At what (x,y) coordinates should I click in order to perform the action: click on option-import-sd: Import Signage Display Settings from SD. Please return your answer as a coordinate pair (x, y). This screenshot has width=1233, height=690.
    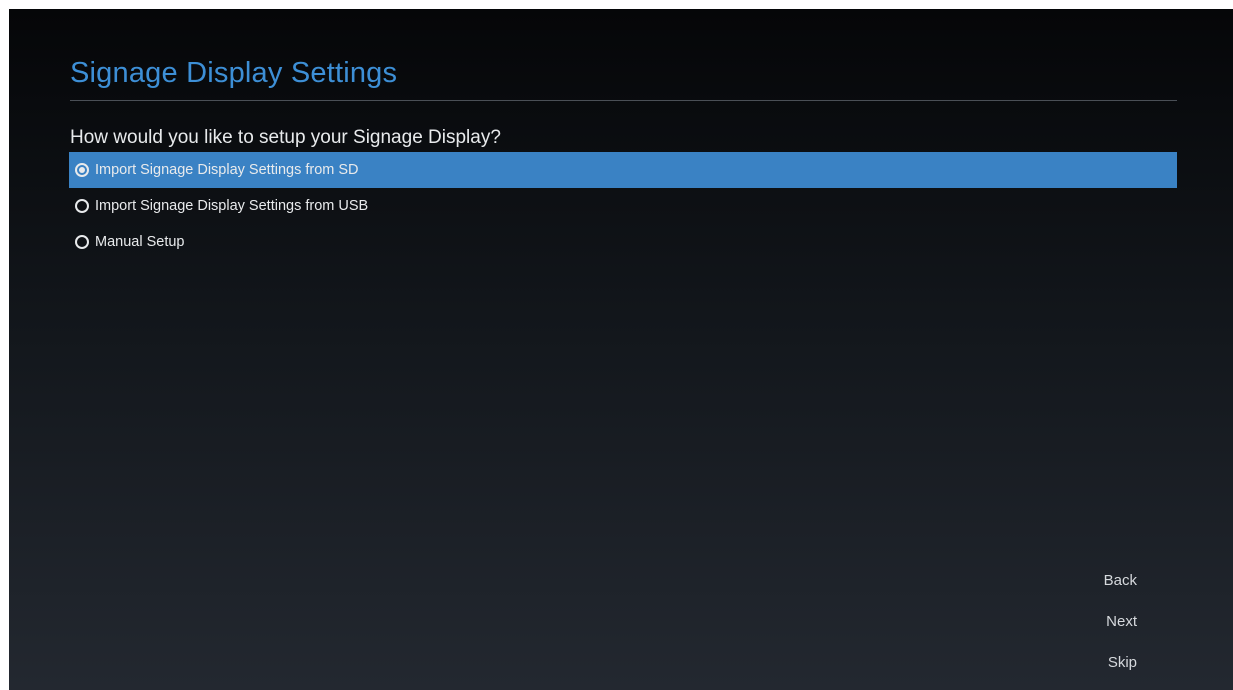
    Looking at the image, I should click on (623, 170).